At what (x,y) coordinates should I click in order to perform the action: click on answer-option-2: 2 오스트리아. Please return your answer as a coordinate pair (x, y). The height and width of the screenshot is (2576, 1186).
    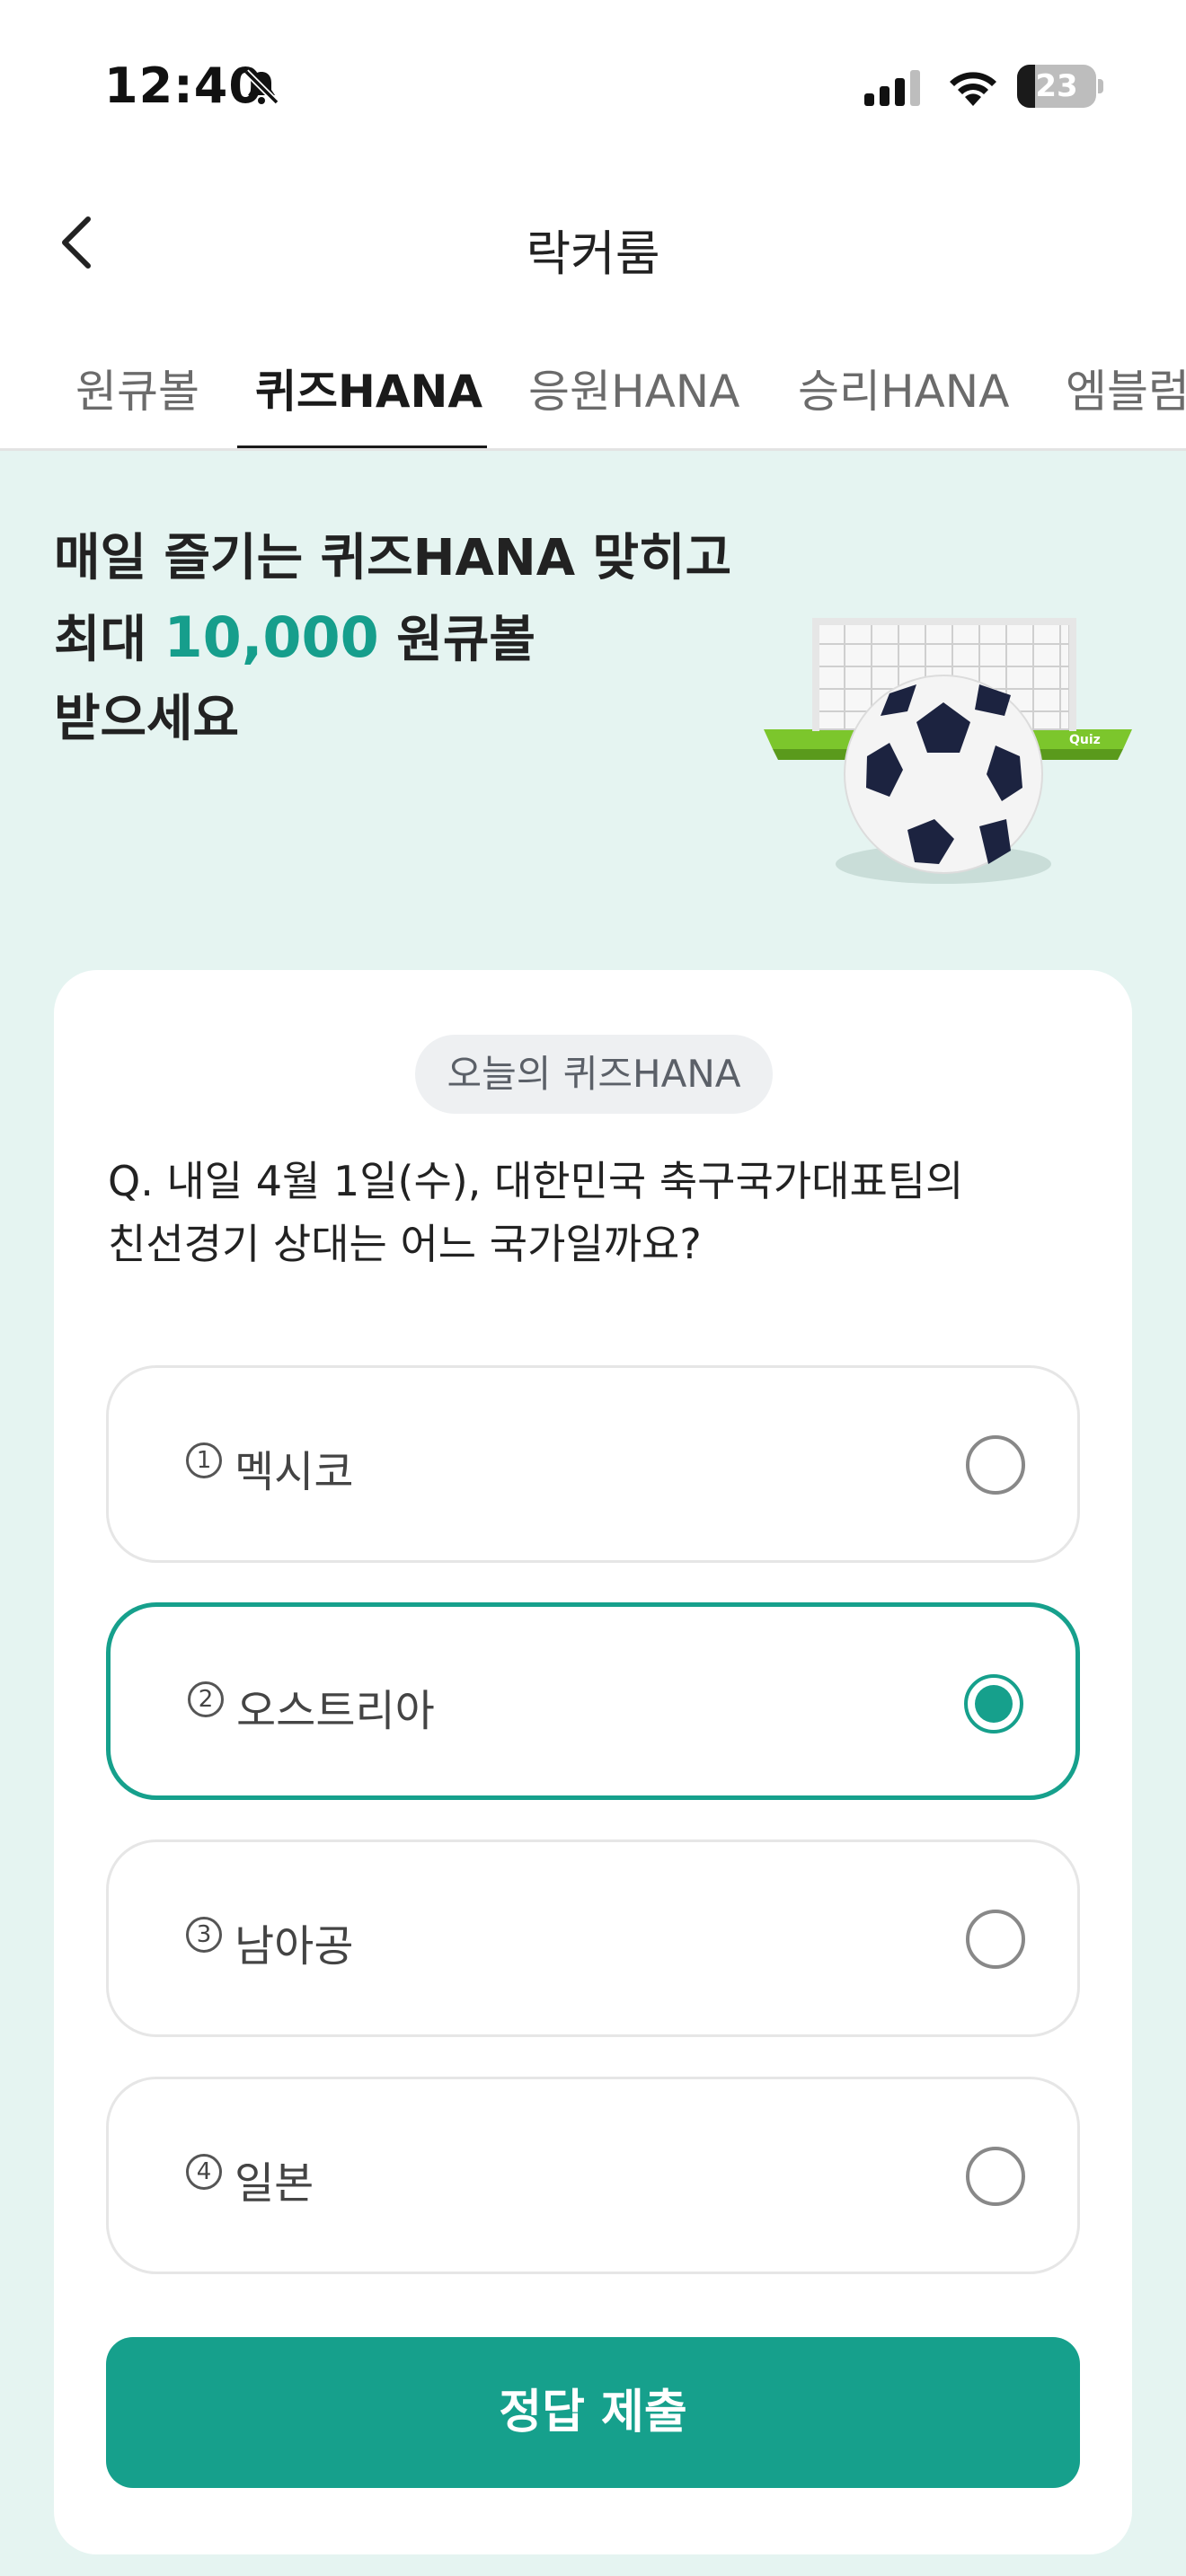
    Looking at the image, I should click on (593, 1701).